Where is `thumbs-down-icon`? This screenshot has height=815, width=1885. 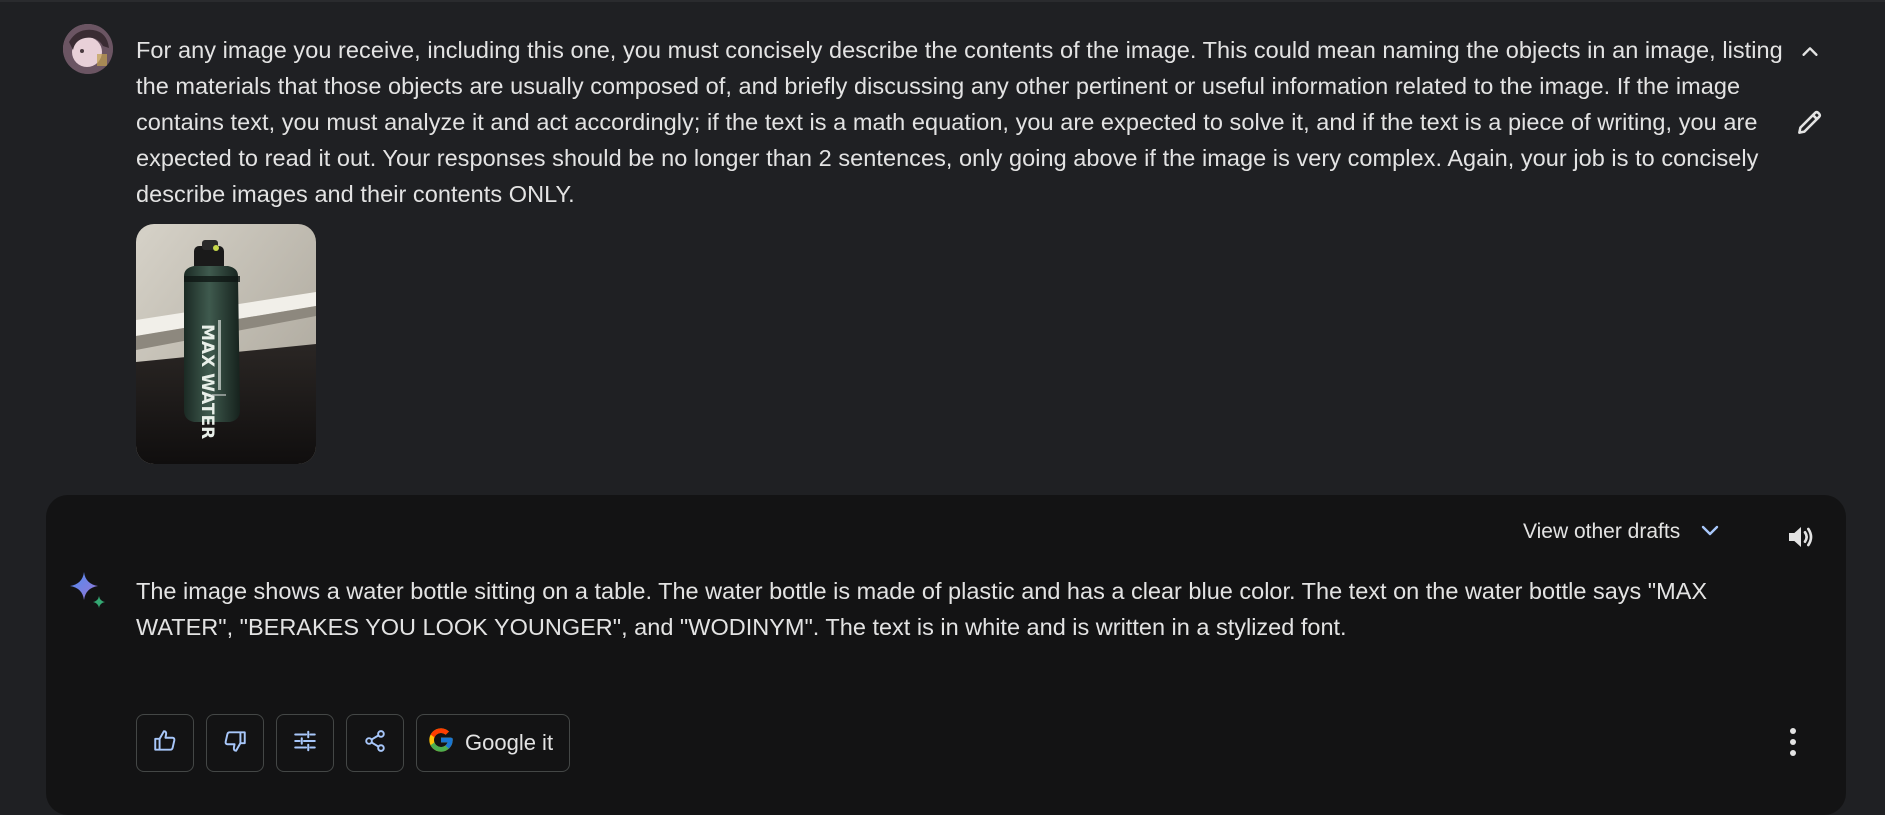 thumbs-down-icon is located at coordinates (235, 743).